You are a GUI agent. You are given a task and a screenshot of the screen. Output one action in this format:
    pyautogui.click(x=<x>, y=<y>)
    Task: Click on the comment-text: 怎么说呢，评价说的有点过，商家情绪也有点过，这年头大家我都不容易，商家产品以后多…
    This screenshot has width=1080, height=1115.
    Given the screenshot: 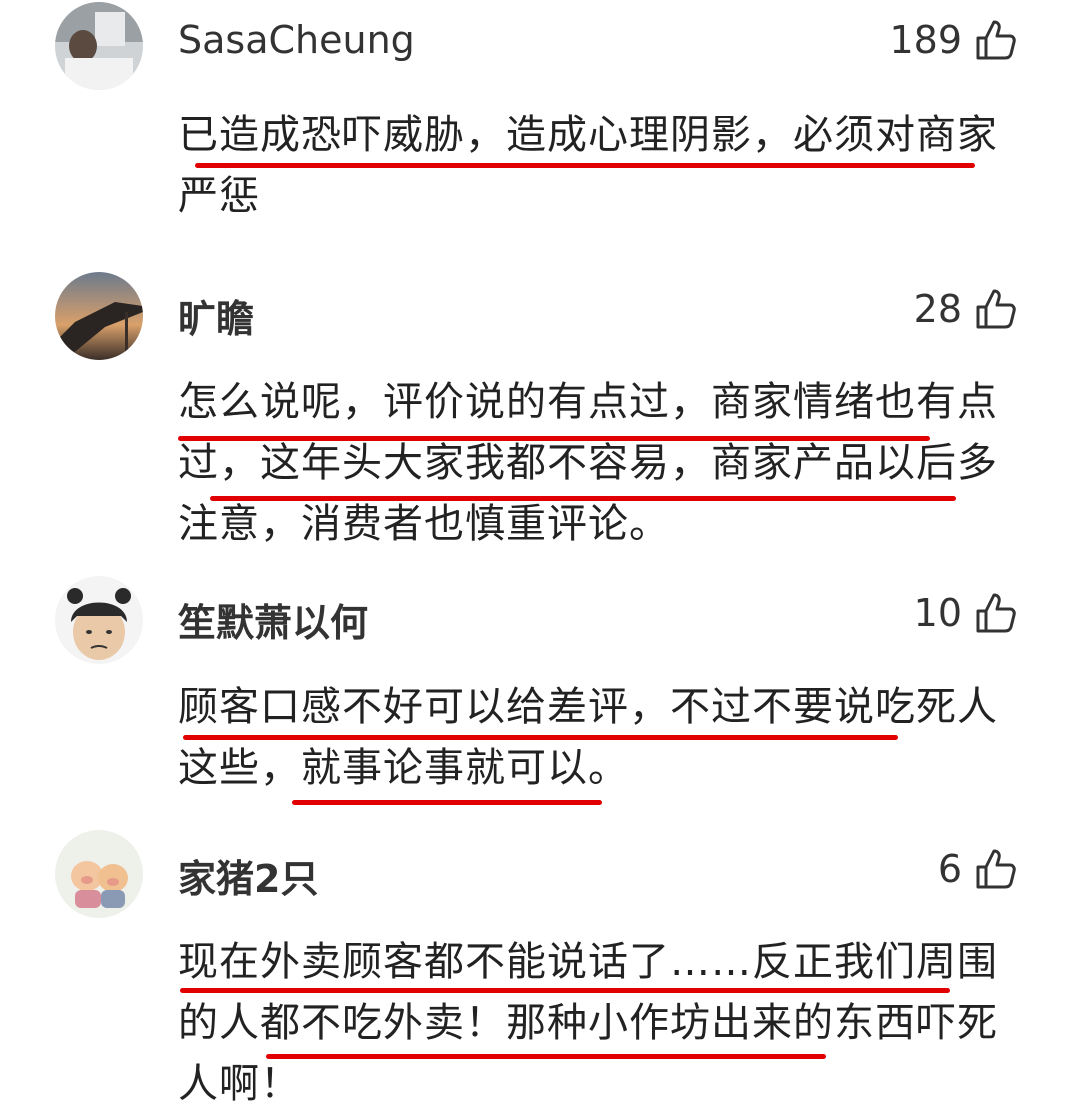 What is the action you would take?
    pyautogui.click(x=588, y=463)
    